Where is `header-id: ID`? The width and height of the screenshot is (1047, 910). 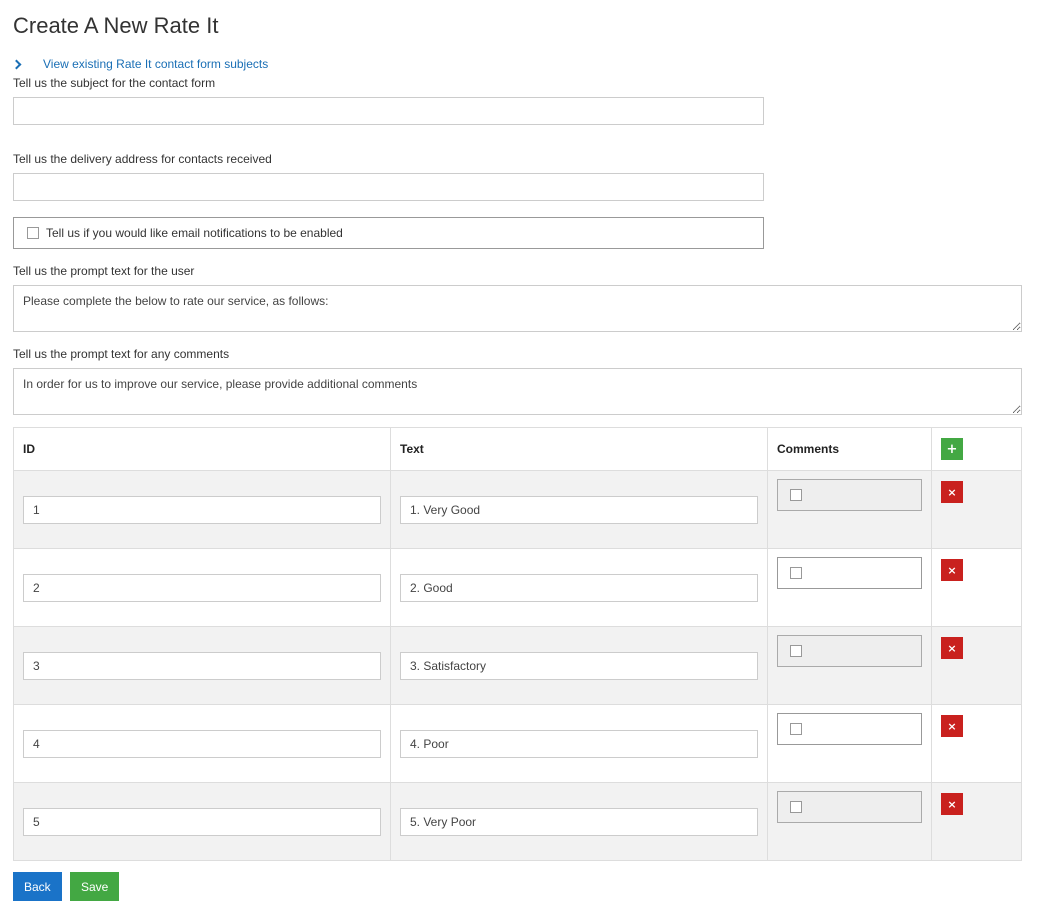
header-id: ID is located at coordinates (202, 449).